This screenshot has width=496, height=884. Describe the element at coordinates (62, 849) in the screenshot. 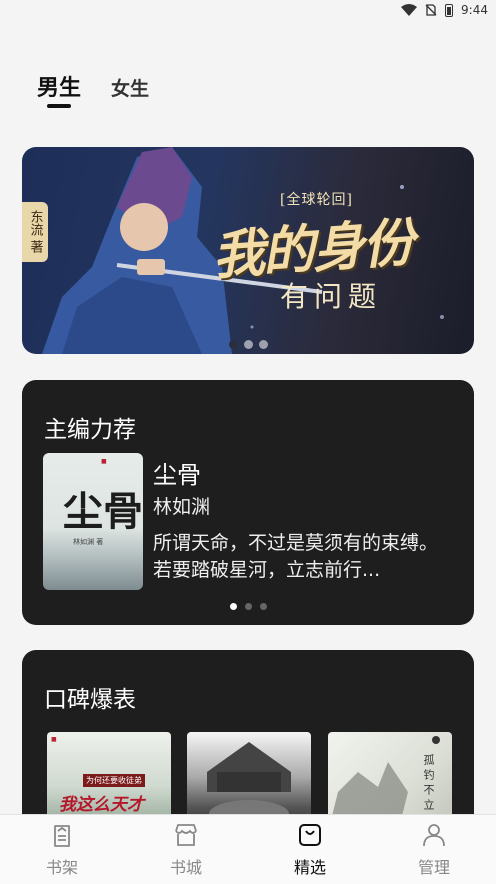

I see `nav-bookshelf: 书架` at that location.